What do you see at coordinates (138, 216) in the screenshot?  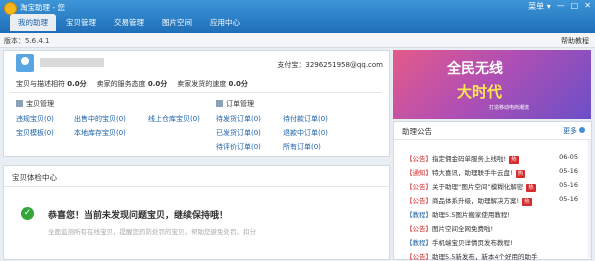 I see `health-message: 恭喜您！当前未发现问题宝贝，继续保持哦！` at bounding box center [138, 216].